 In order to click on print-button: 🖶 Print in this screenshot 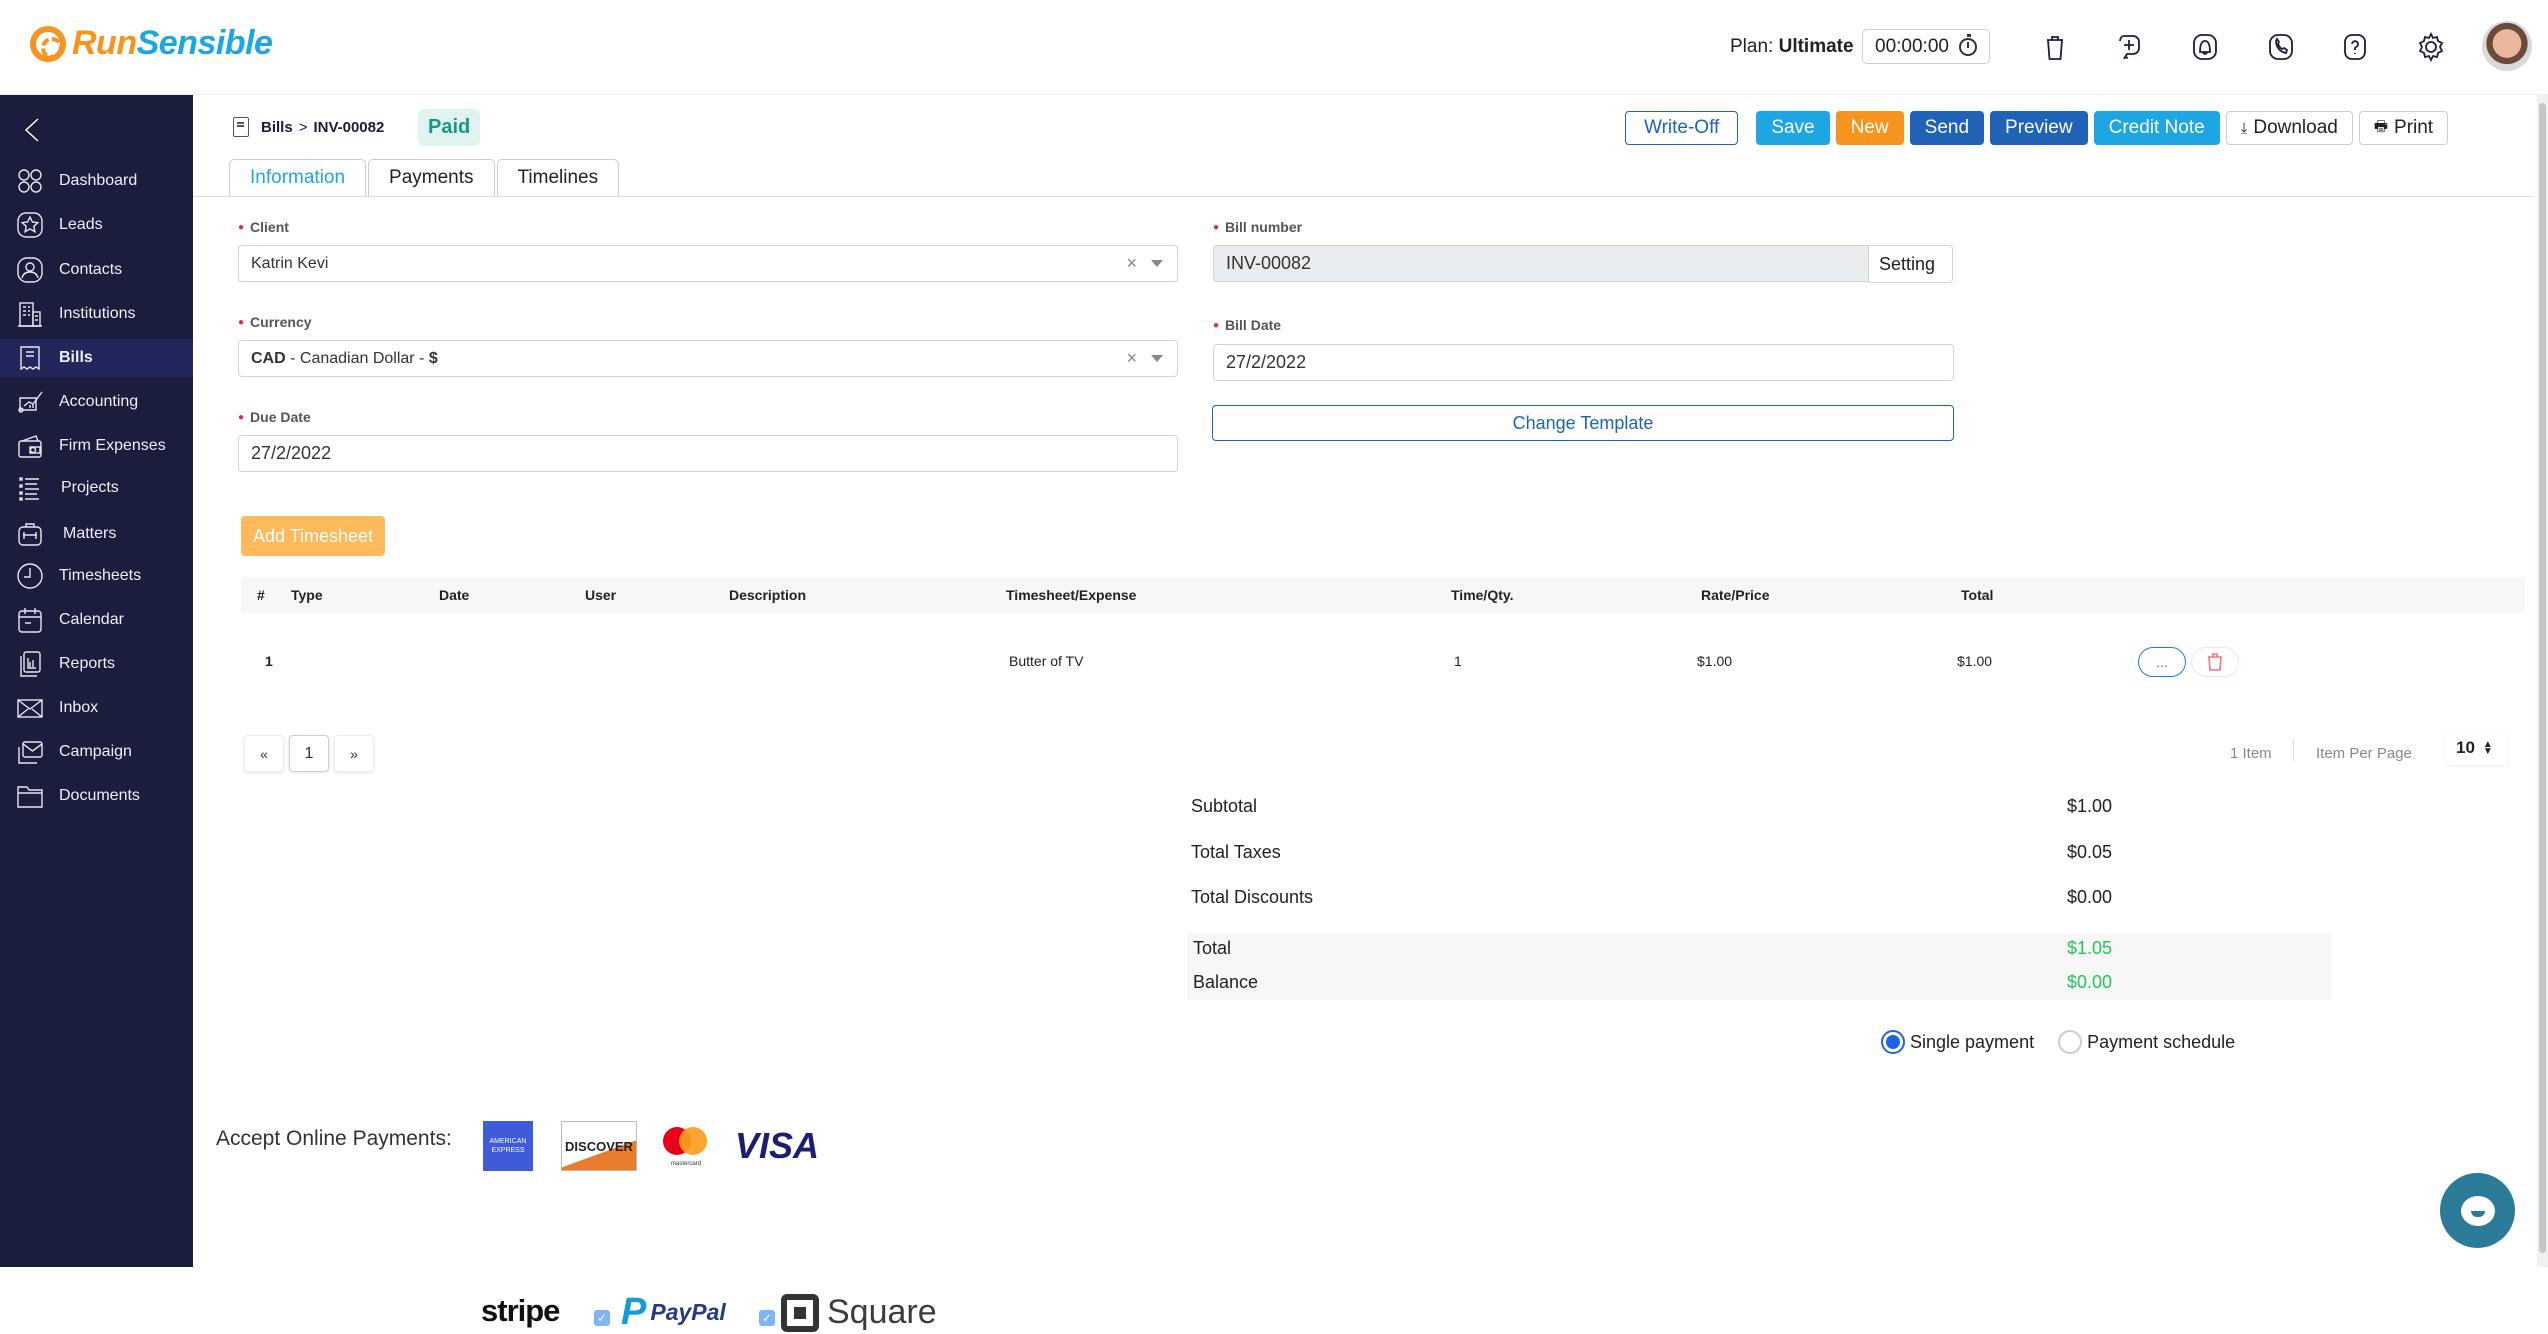, I will do `click(2403, 128)`.